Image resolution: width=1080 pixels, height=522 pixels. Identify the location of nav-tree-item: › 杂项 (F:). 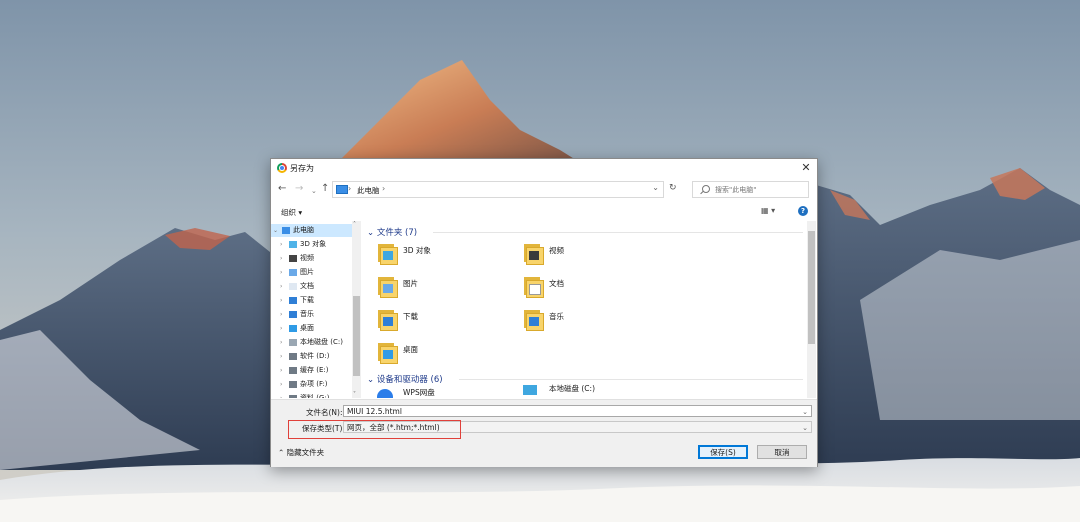
(312, 384).